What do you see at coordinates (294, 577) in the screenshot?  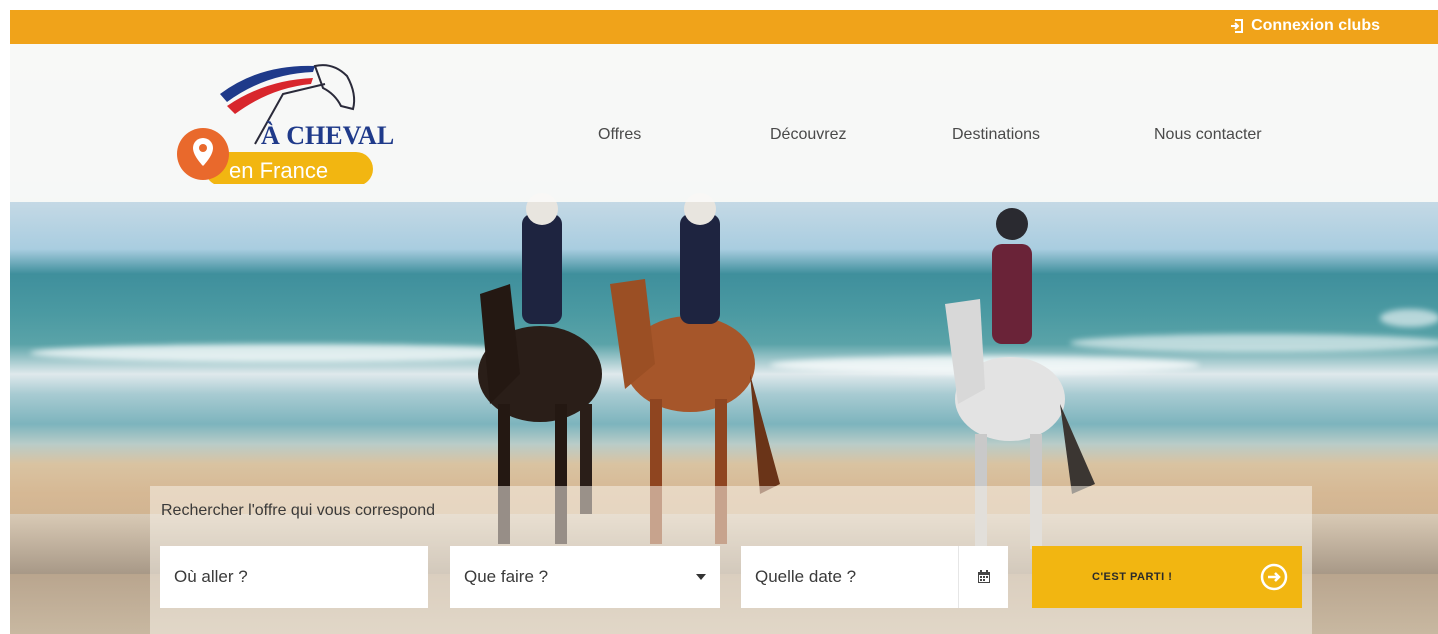 I see `where-input: Où aller ?` at bounding box center [294, 577].